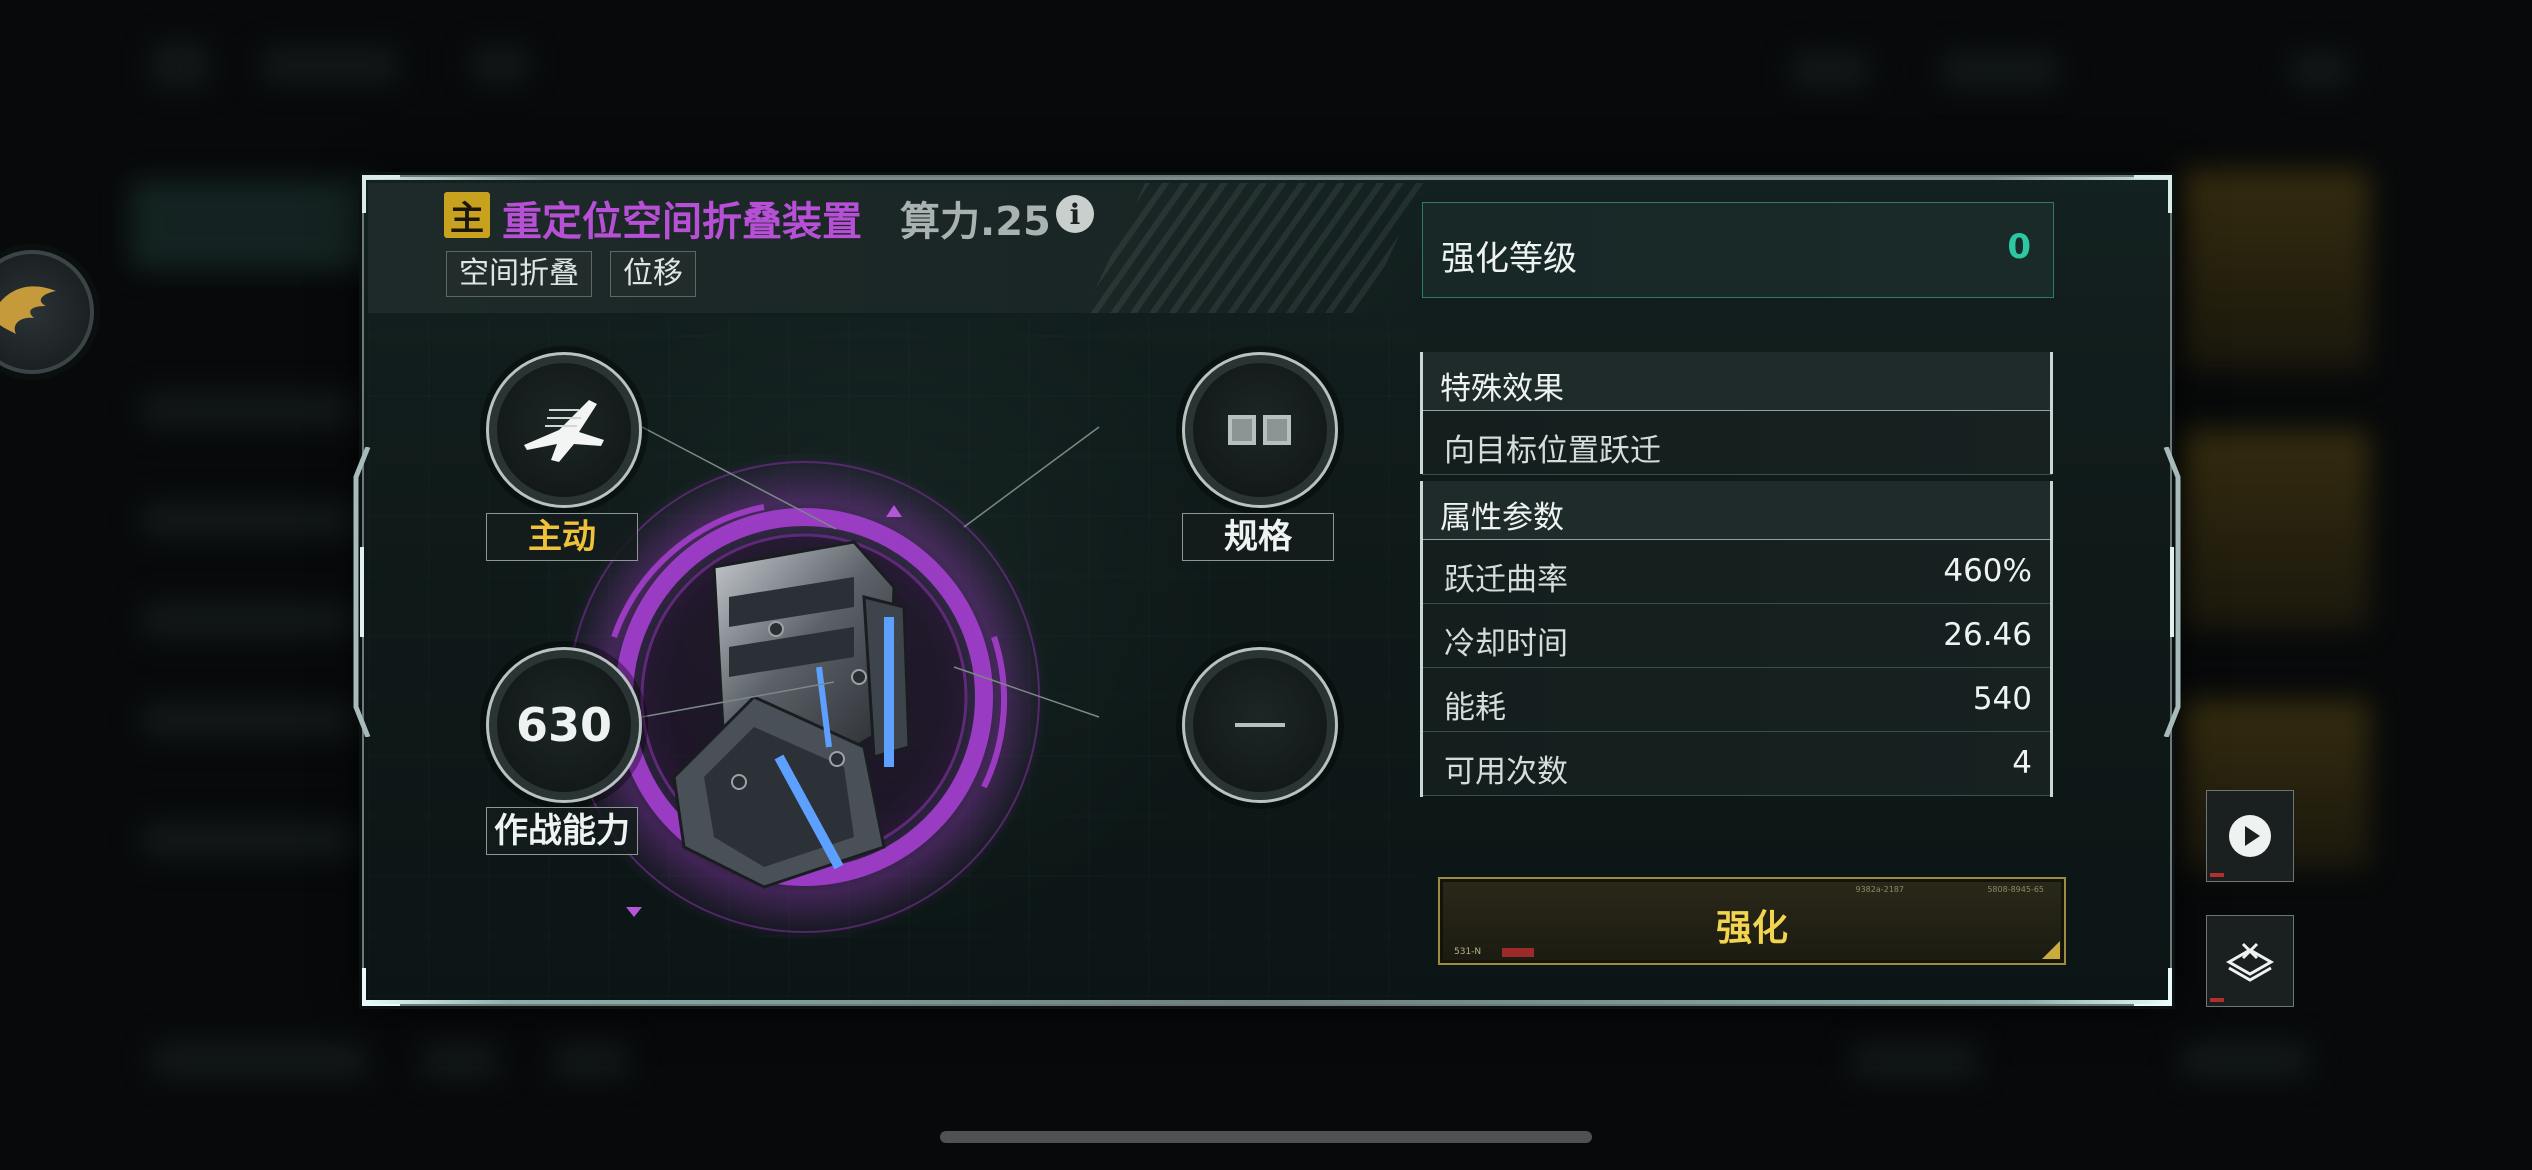 The height and width of the screenshot is (1170, 2532). What do you see at coordinates (1751, 928) in the screenshot?
I see `enhance-button-label: 强化` at bounding box center [1751, 928].